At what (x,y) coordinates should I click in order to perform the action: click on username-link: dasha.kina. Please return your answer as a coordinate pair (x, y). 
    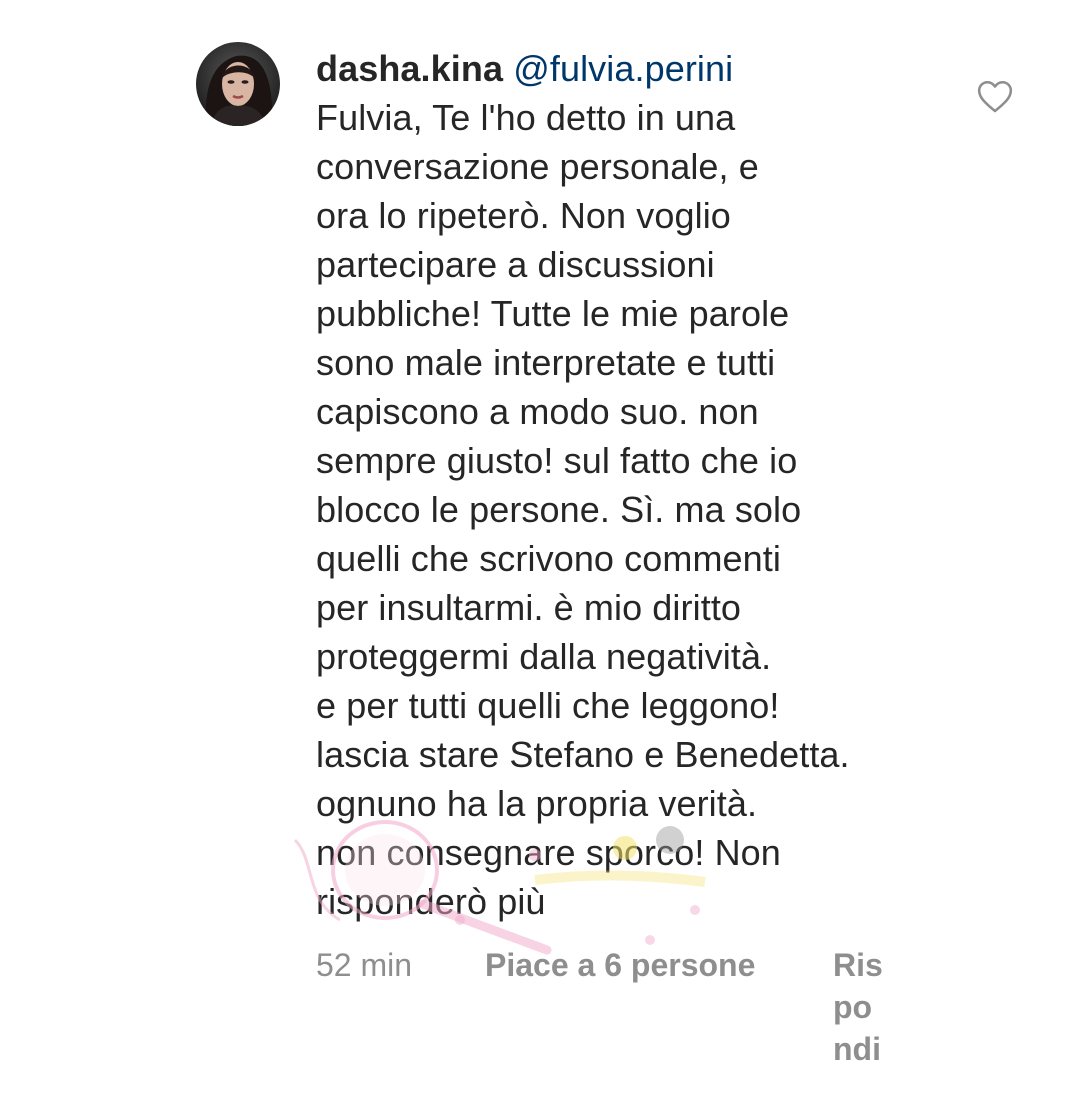
    Looking at the image, I should click on (409, 68).